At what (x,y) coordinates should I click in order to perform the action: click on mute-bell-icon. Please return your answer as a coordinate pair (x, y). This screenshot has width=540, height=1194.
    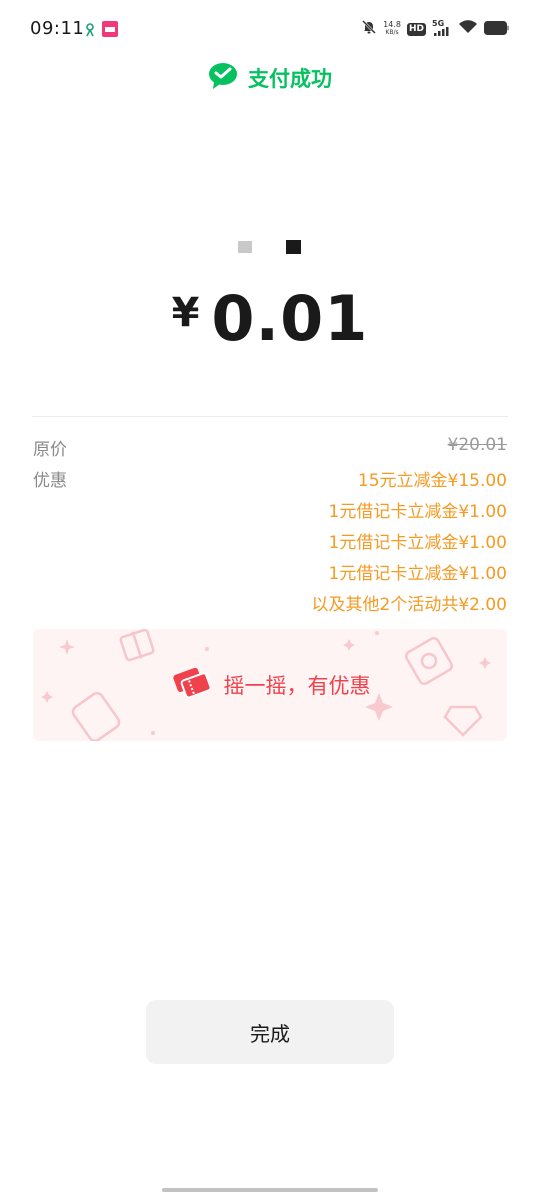
    Looking at the image, I should click on (369, 29).